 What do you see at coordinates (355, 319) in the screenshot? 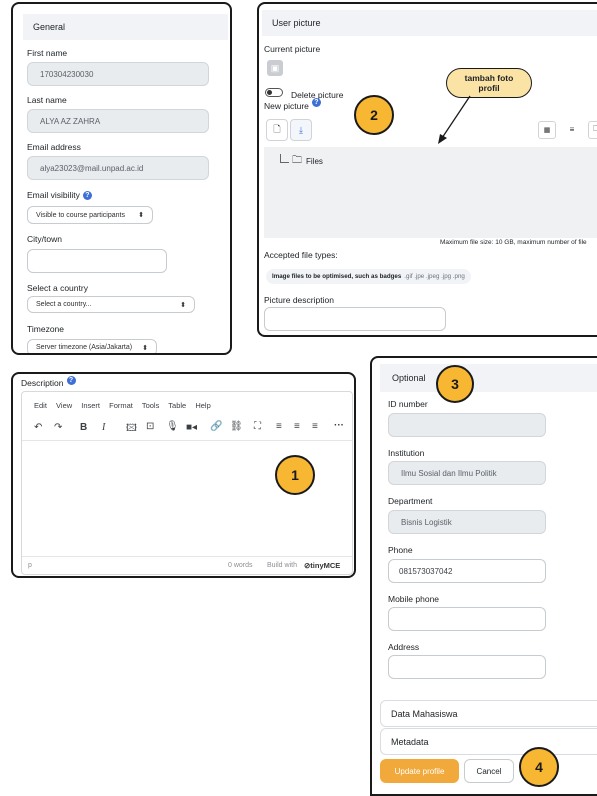
I see `picture-description-input` at bounding box center [355, 319].